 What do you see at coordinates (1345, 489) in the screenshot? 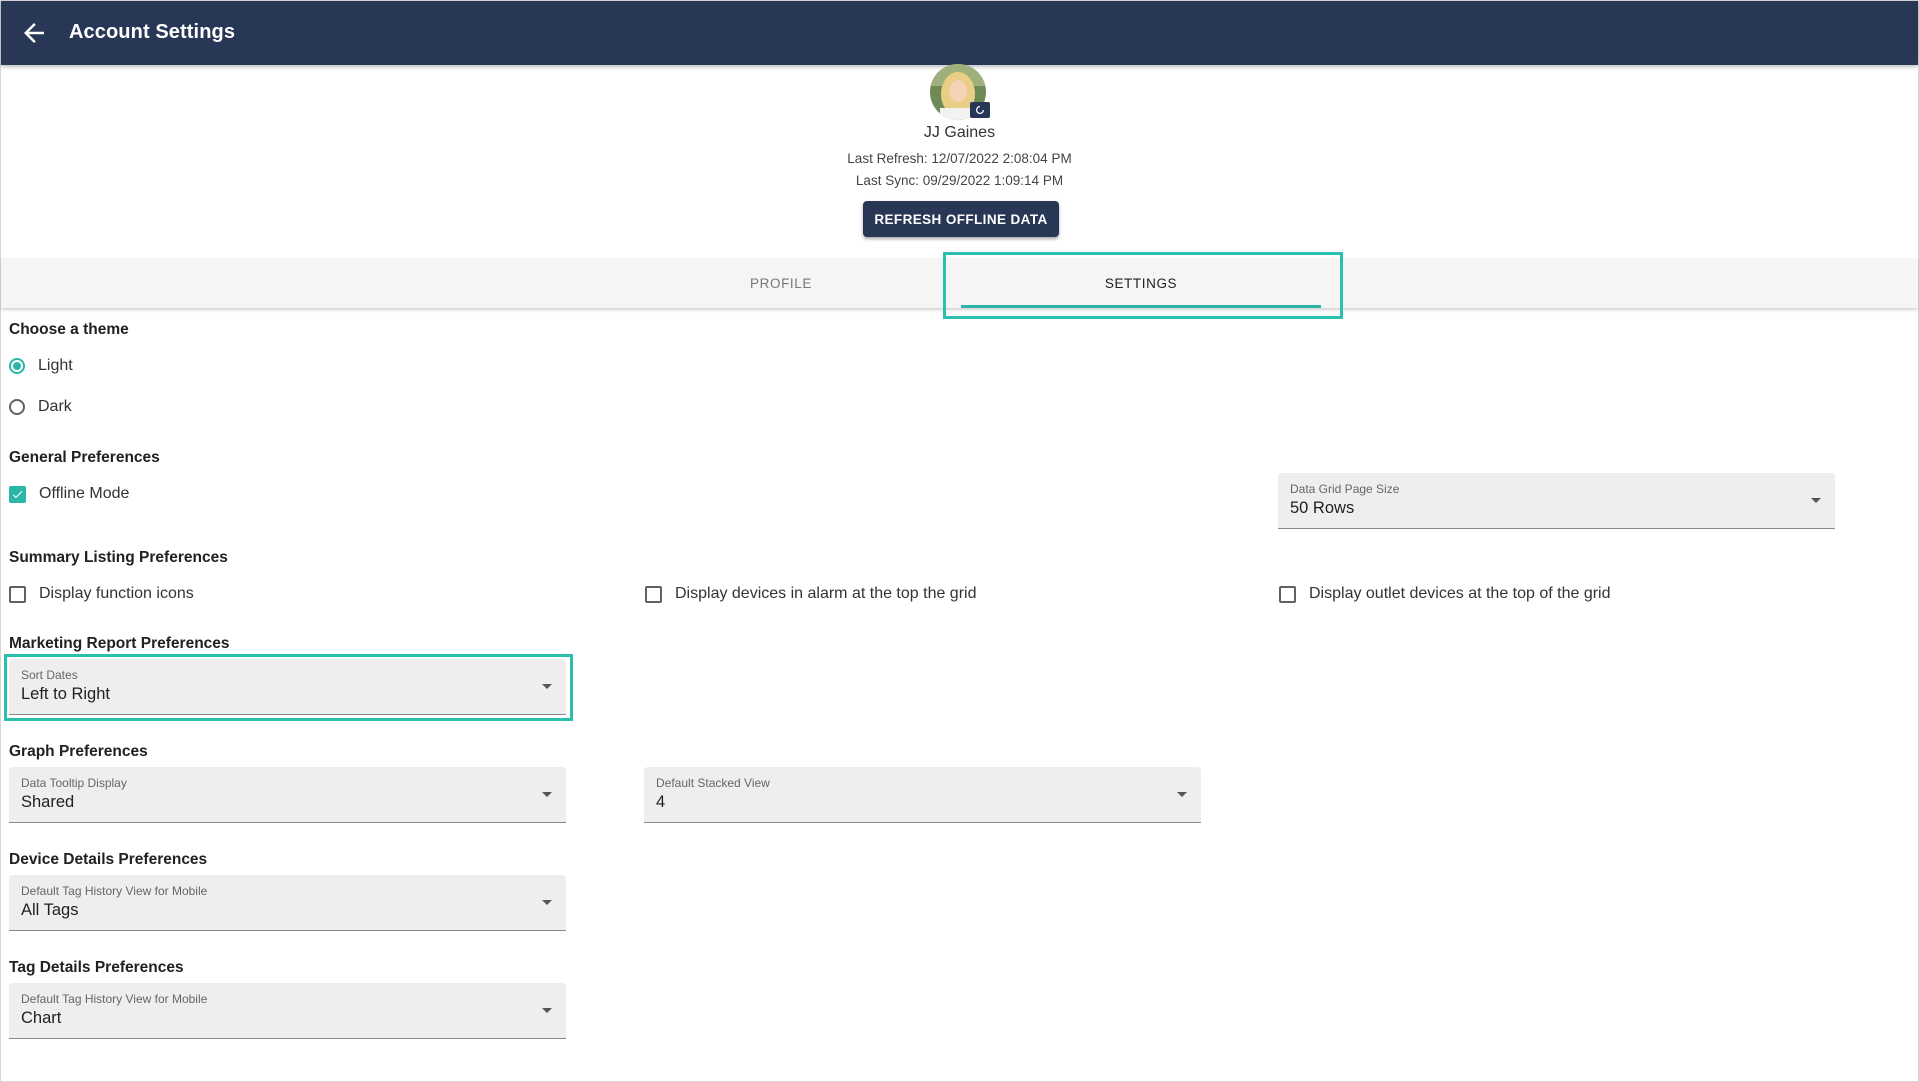
I see `select-label: Data Grid Page Size` at bounding box center [1345, 489].